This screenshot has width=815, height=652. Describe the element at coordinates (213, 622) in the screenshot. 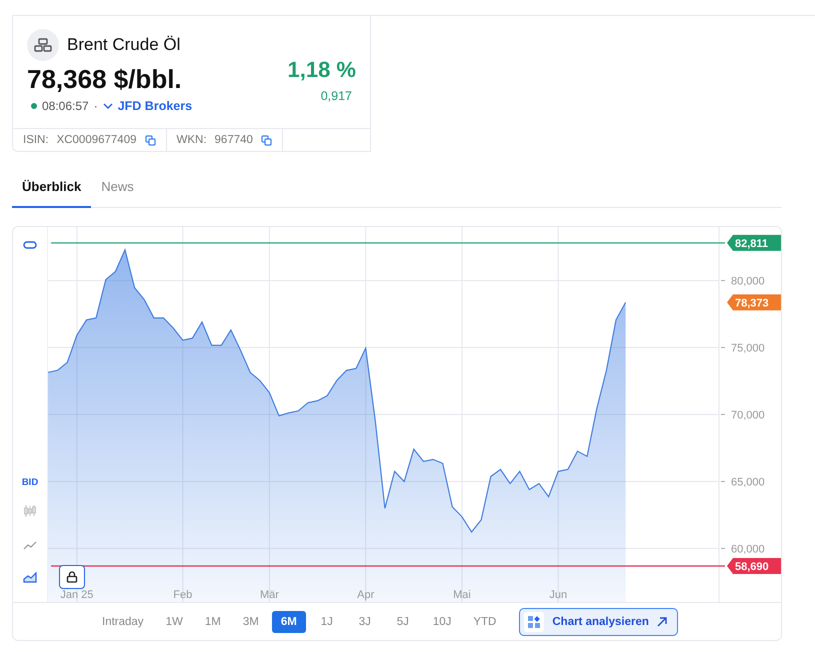

I see `range-button: 1M` at that location.